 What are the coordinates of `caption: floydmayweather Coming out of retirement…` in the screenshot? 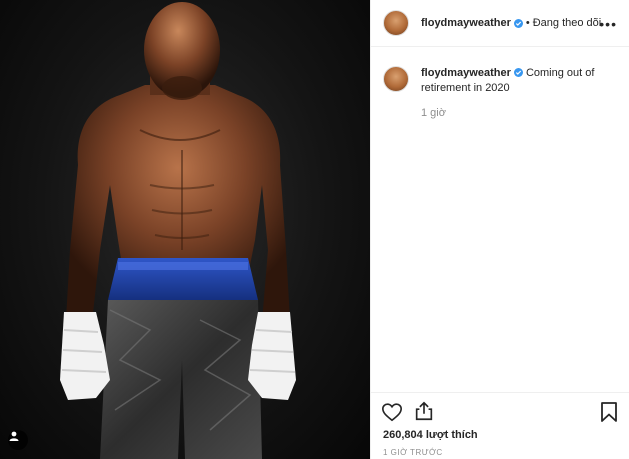 It's located at (518, 81).